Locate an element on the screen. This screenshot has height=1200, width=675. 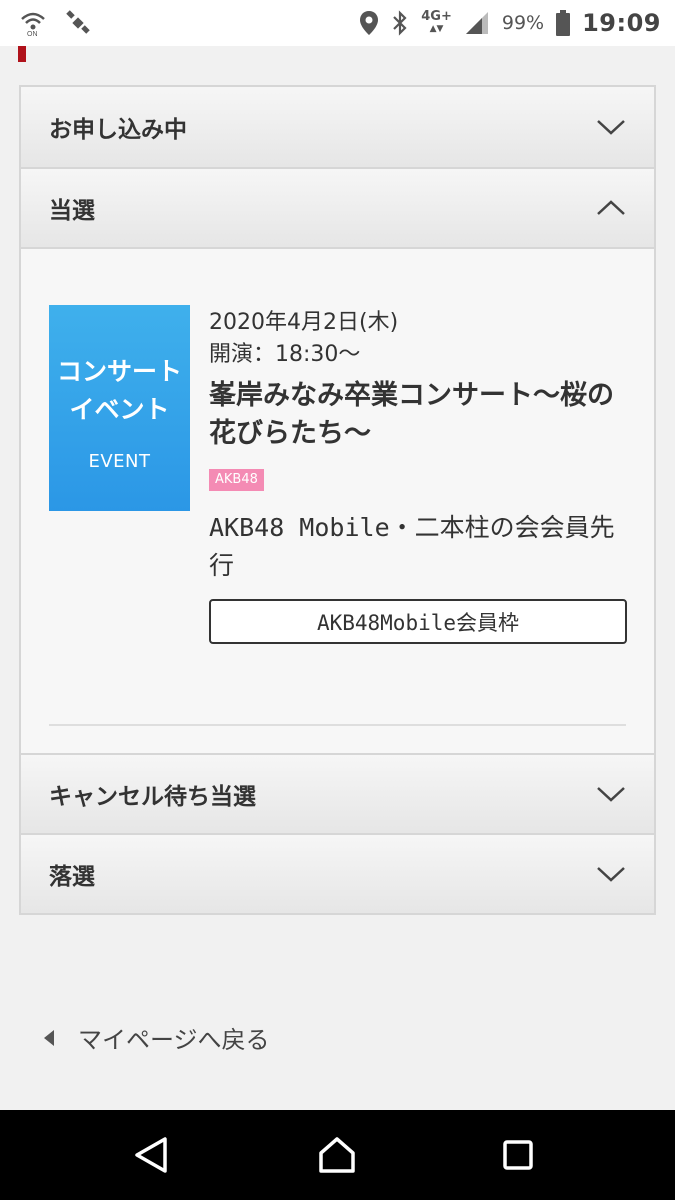
nav-recents-button is located at coordinates (518, 1155).